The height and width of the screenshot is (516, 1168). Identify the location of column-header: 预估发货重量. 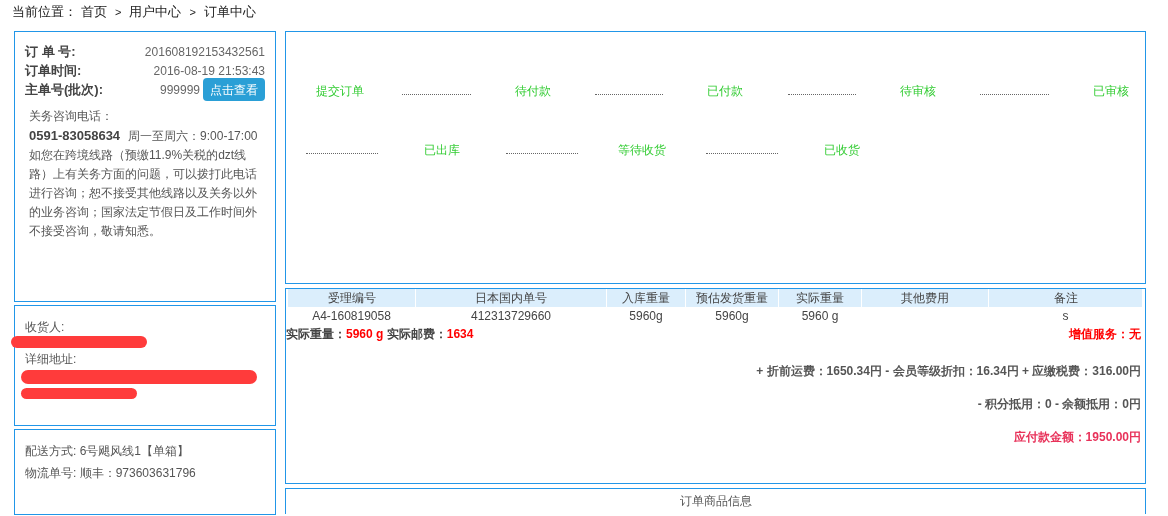
(732, 298).